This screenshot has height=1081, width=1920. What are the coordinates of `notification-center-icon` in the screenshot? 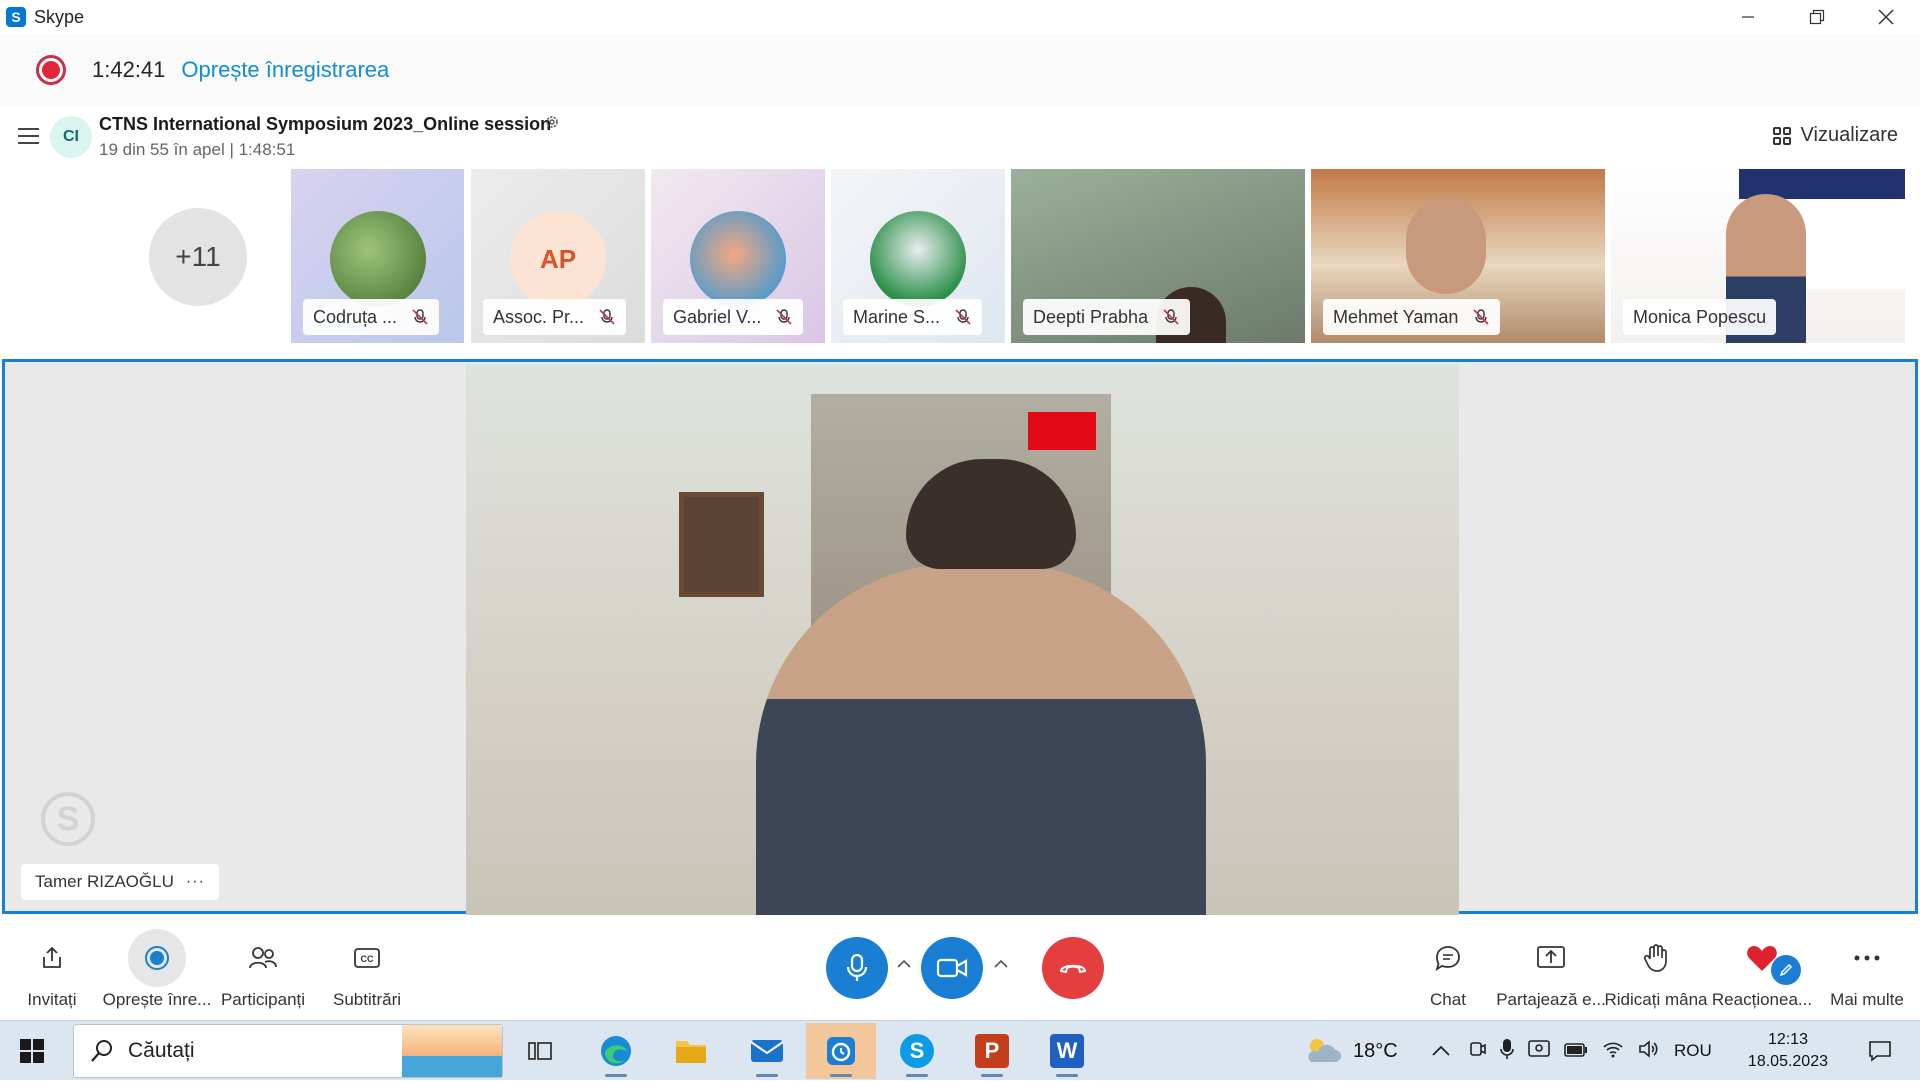 It's located at (1880, 1053).